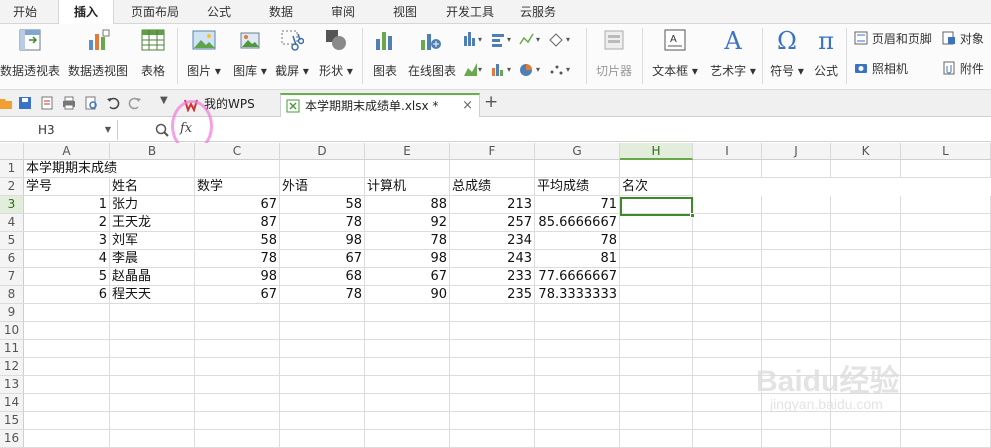  Describe the element at coordinates (492, 259) in the screenshot. I see `table-cell: 243` at that location.